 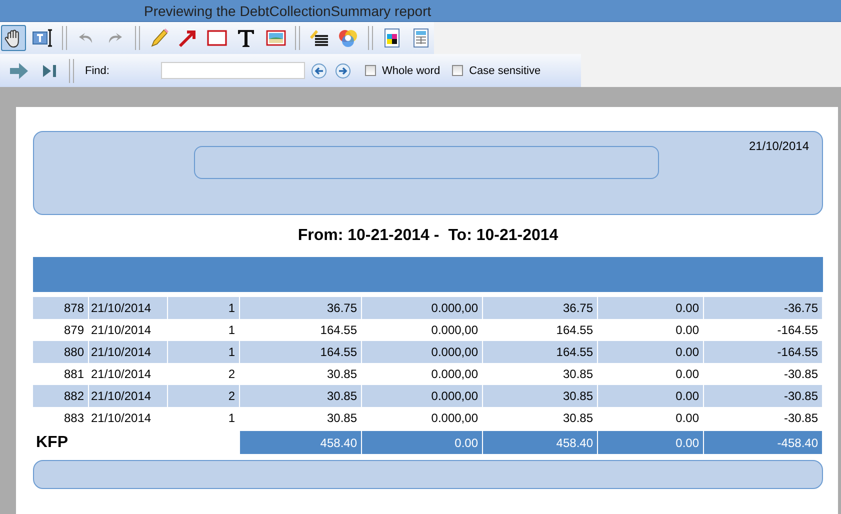 What do you see at coordinates (217, 38) in the screenshot?
I see `rectangle-icon` at bounding box center [217, 38].